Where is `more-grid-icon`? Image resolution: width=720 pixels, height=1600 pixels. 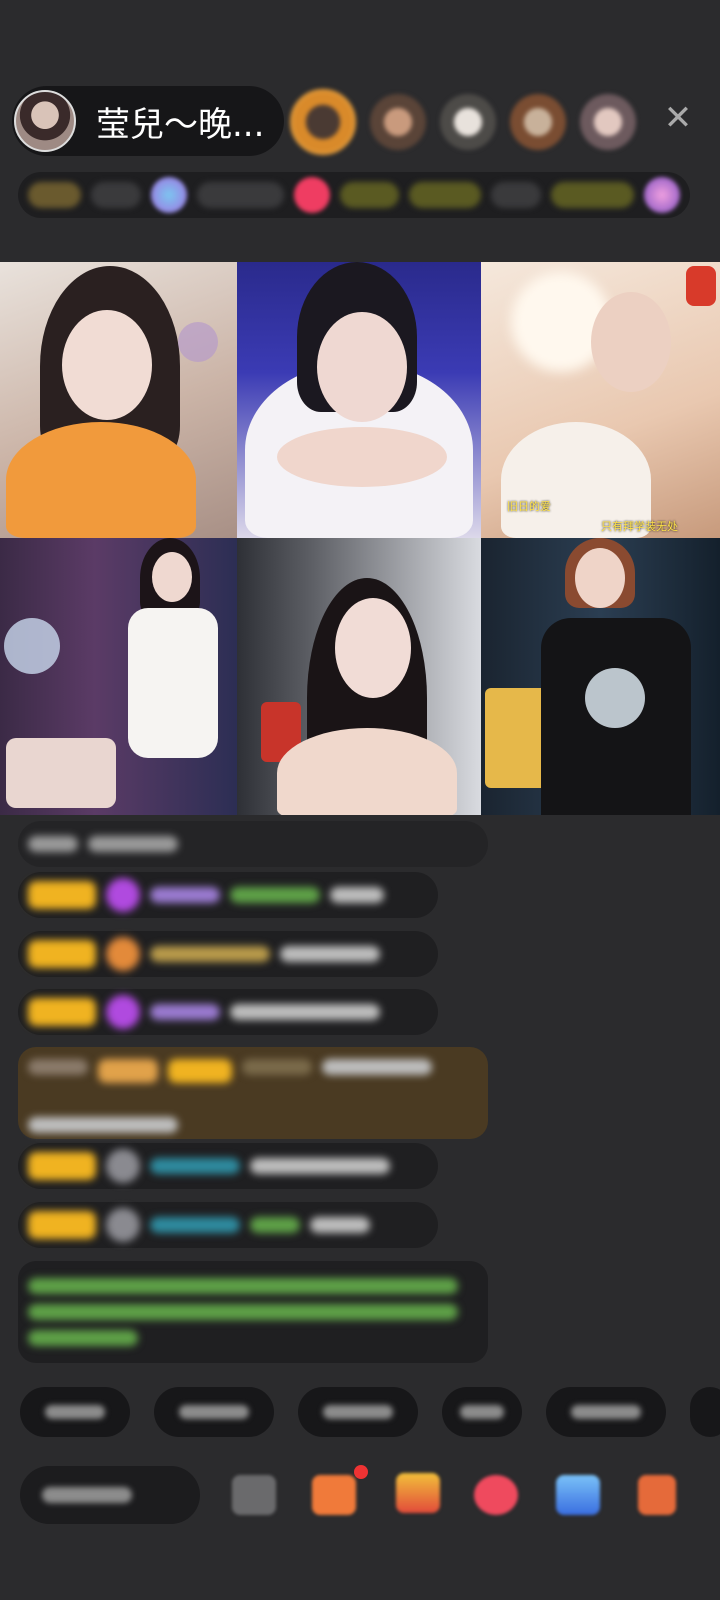
more-grid-icon is located at coordinates (657, 1495).